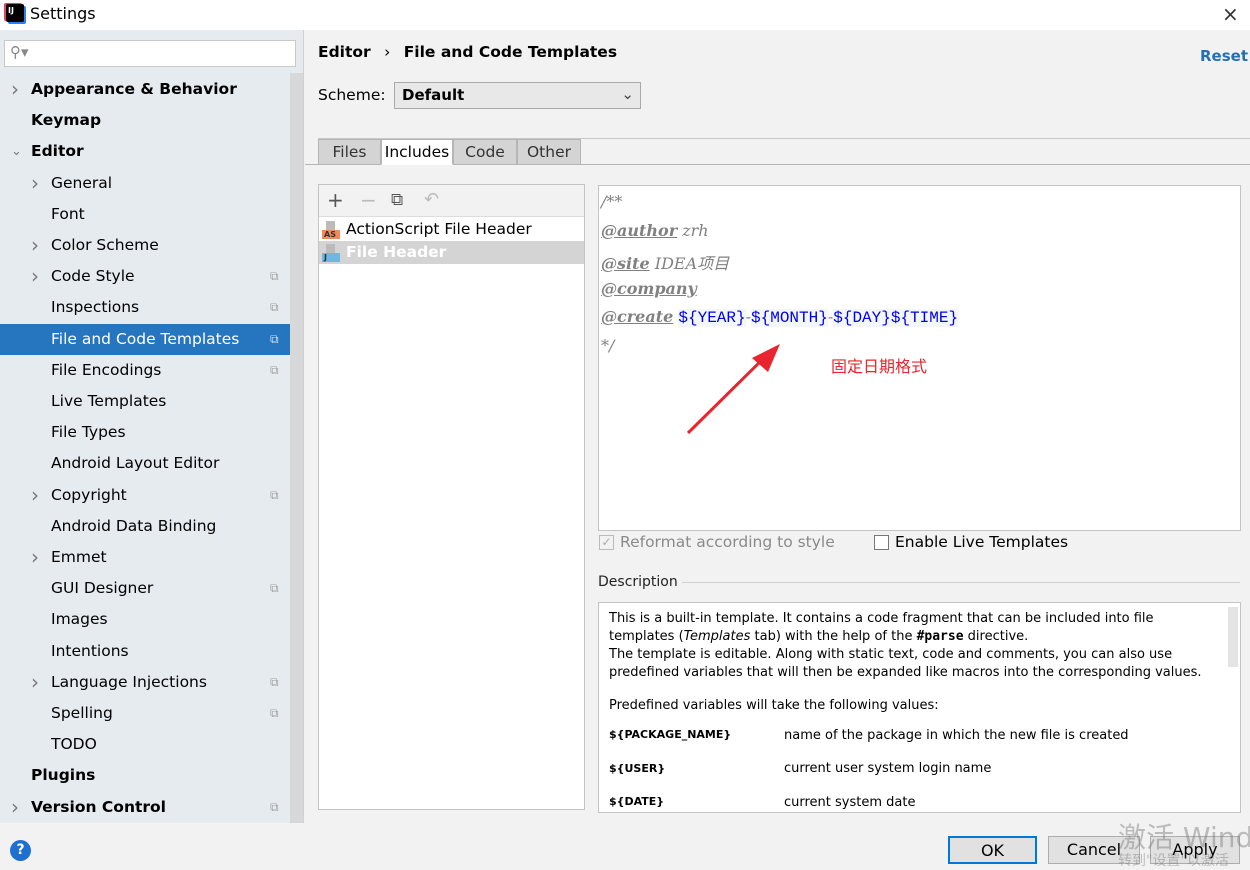 The image size is (1250, 870). I want to click on sidebar-item-label: General, so click(82, 182).